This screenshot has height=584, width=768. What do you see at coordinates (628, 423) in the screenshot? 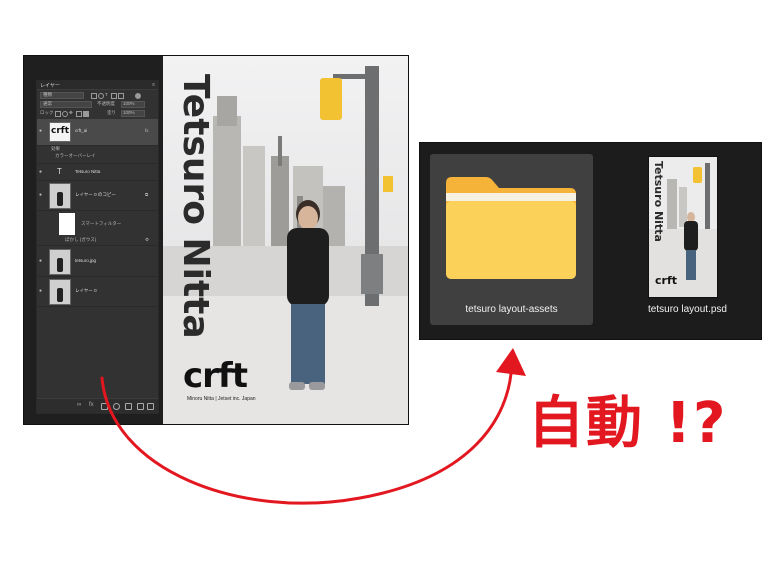
I see `annotation-text: 自動 !?` at bounding box center [628, 423].